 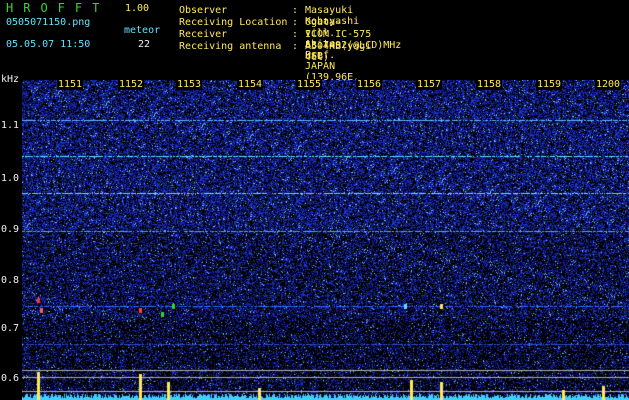 I want to click on time-tick-label: 1153, so click(x=189, y=84).